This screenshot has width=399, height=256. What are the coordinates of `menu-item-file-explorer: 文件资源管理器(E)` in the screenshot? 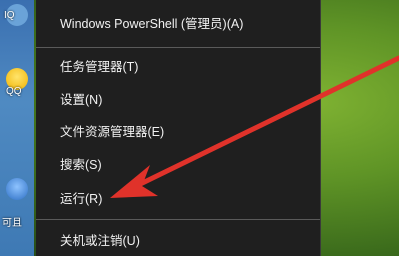 It's located at (178, 132).